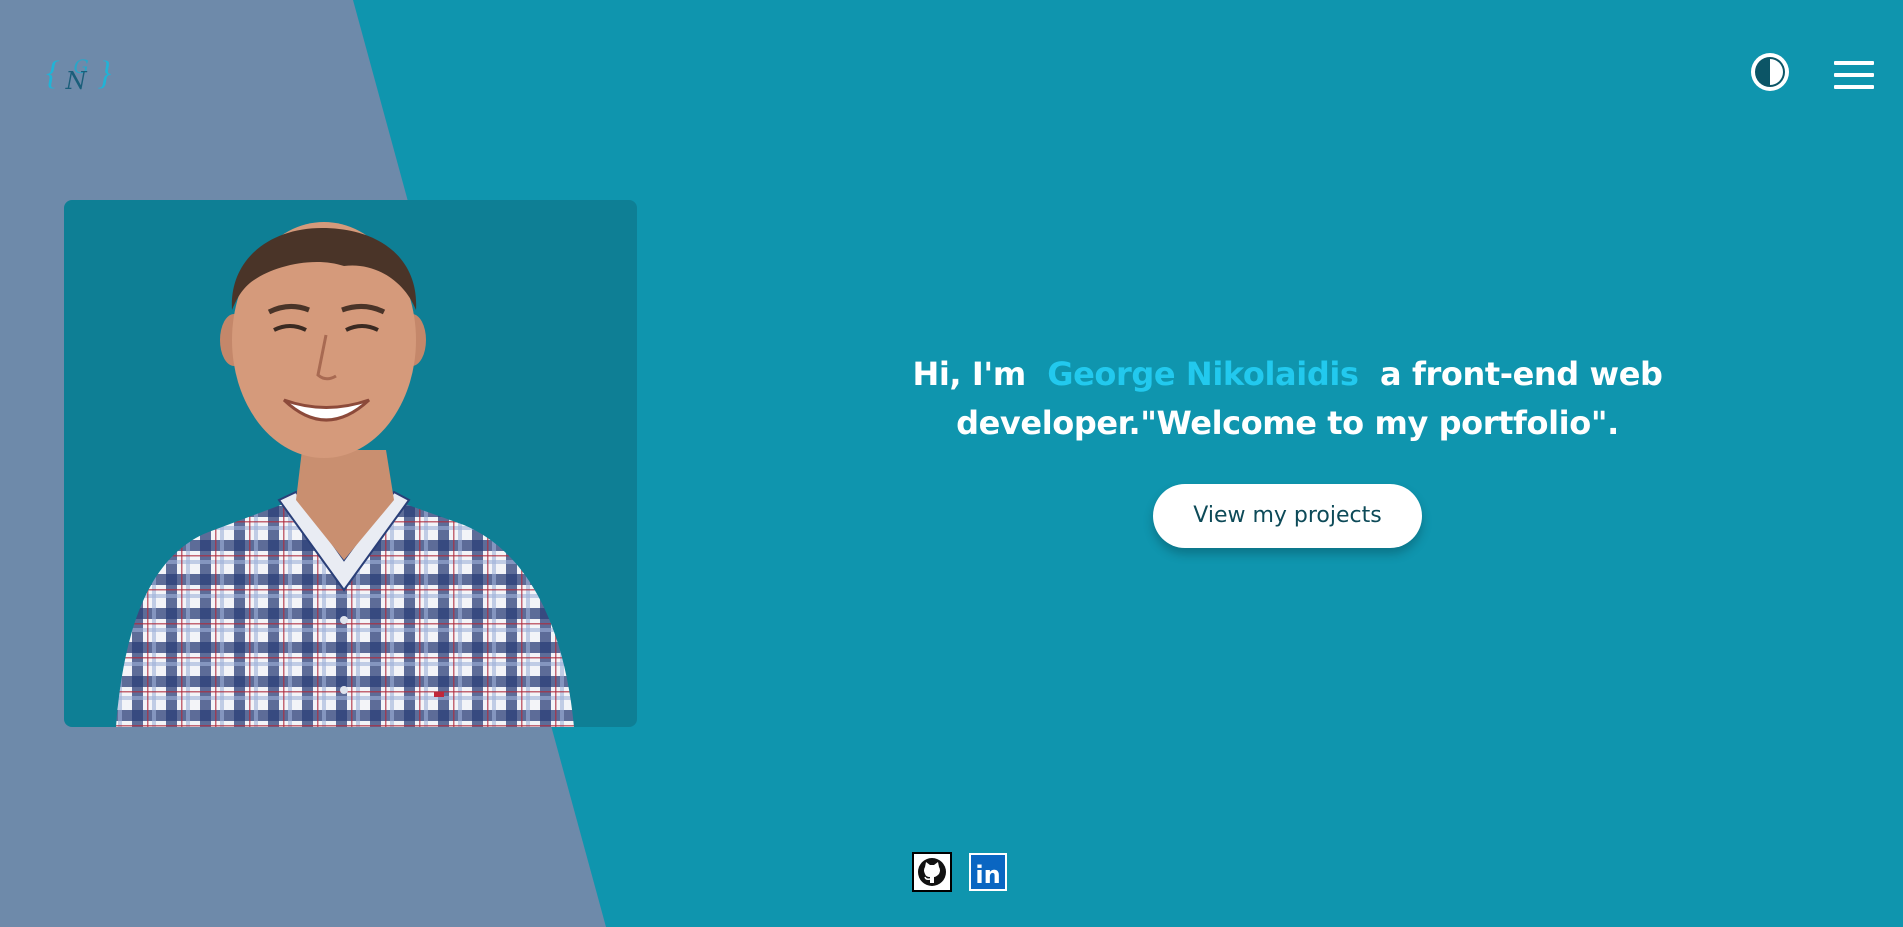 The width and height of the screenshot is (1903, 927). What do you see at coordinates (76, 81) in the screenshot?
I see `logo-letter-n: N` at bounding box center [76, 81].